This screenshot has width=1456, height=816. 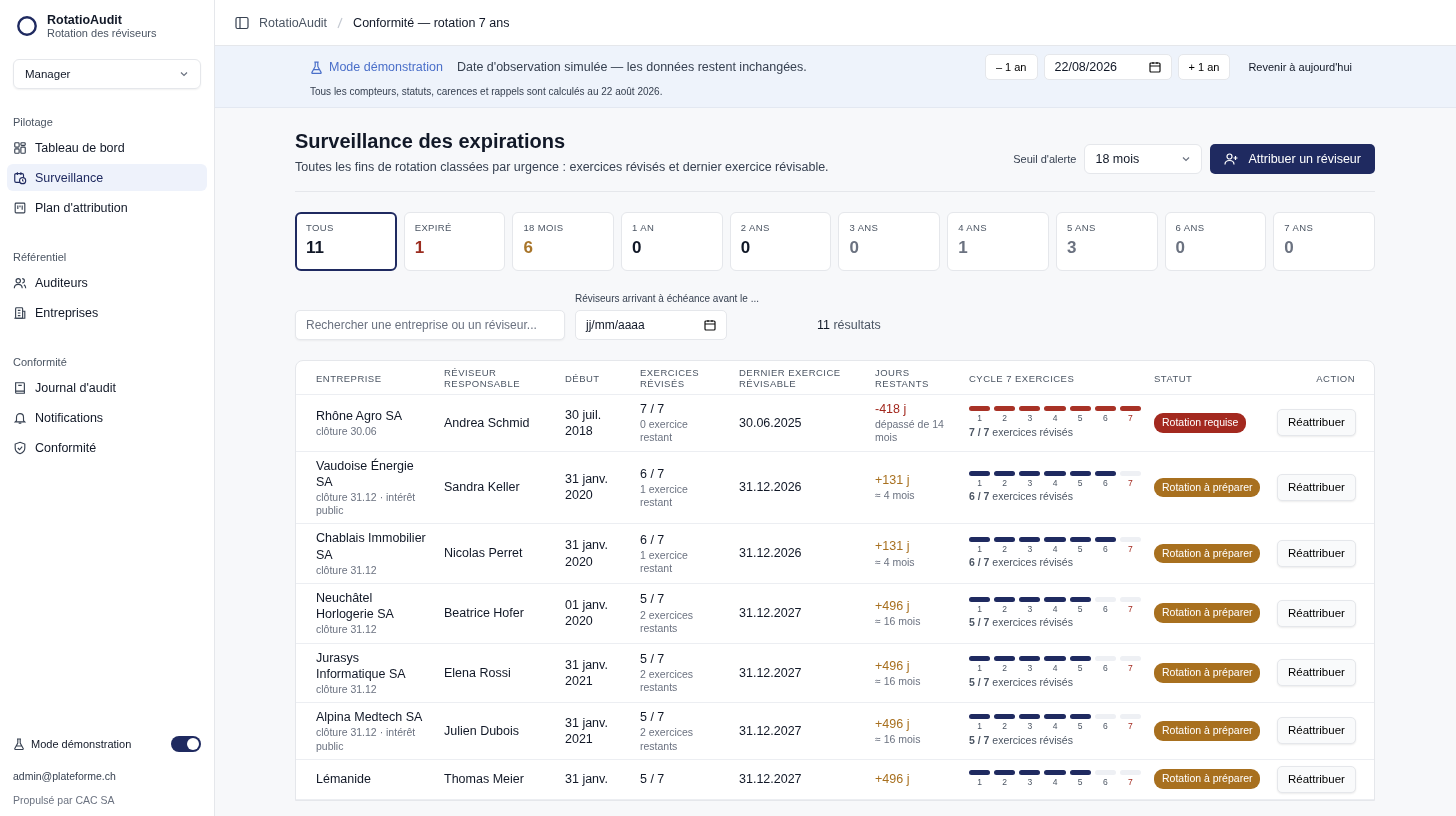 What do you see at coordinates (895, 562) in the screenshot?
I see `days-note: ≈ 4 mois` at bounding box center [895, 562].